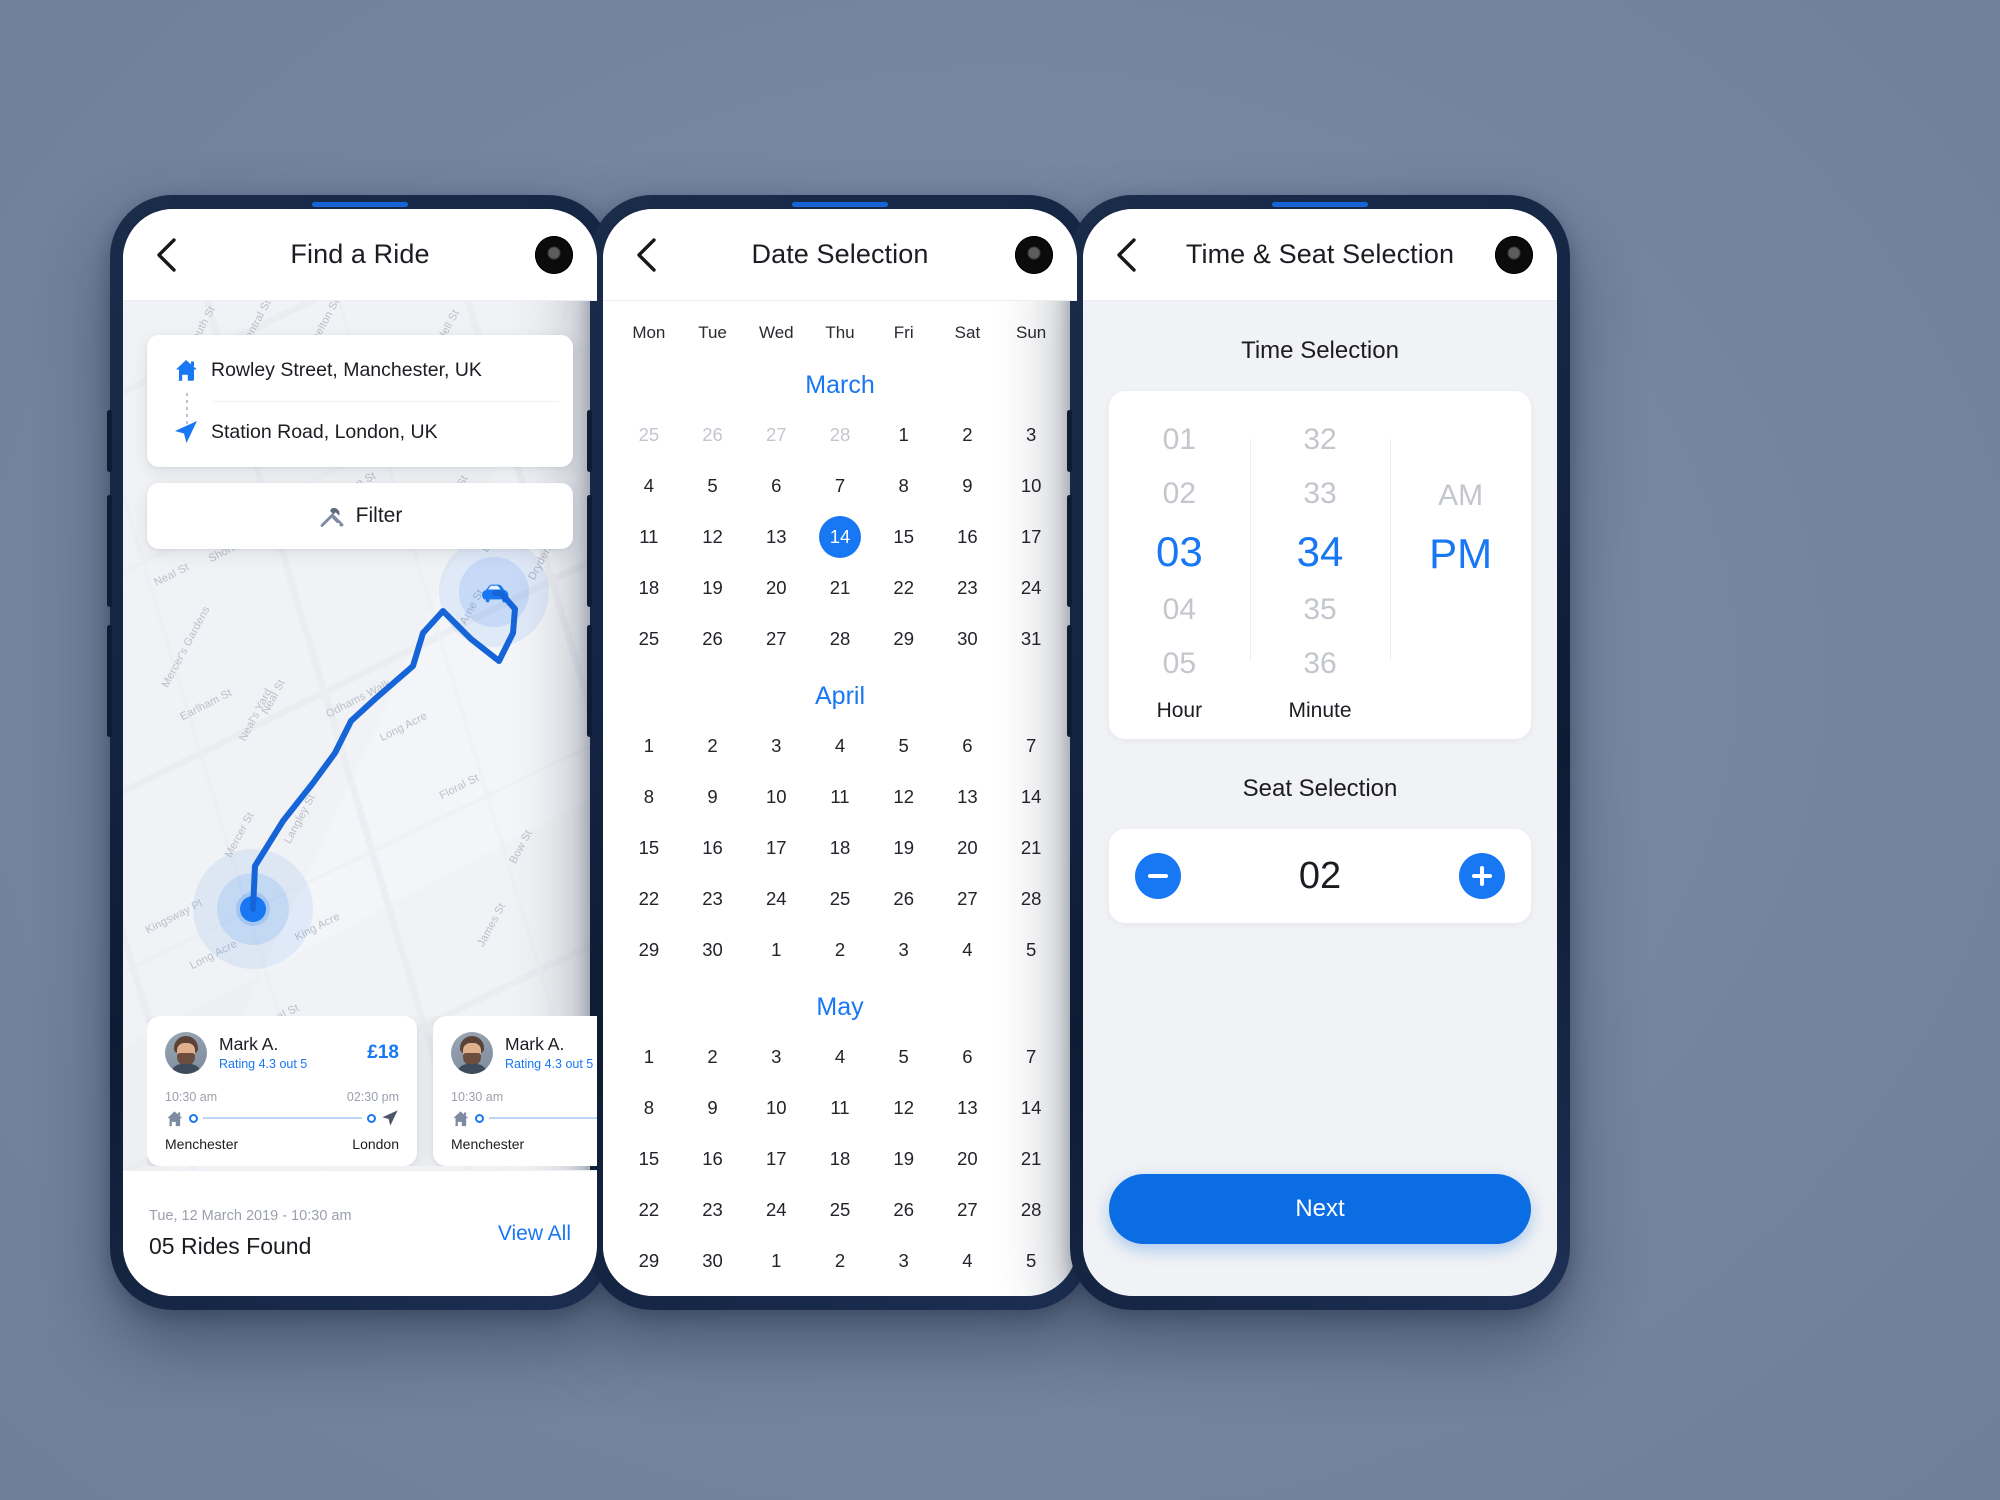  I want to click on minute-option: 32, so click(1319, 440).